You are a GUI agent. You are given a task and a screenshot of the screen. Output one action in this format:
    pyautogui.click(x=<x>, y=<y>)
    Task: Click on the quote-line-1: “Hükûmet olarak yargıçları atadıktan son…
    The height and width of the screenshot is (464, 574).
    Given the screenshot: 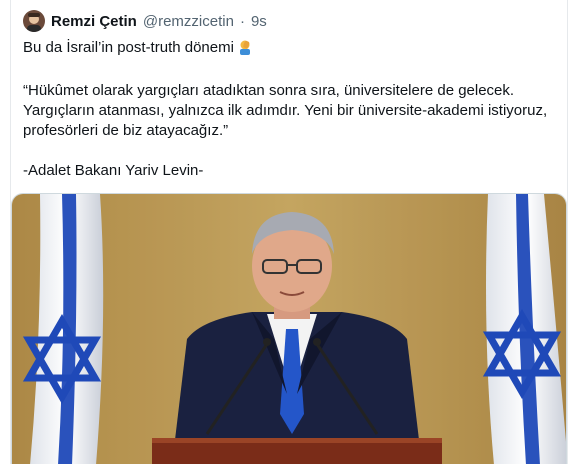 What is the action you would take?
    pyautogui.click(x=269, y=90)
    